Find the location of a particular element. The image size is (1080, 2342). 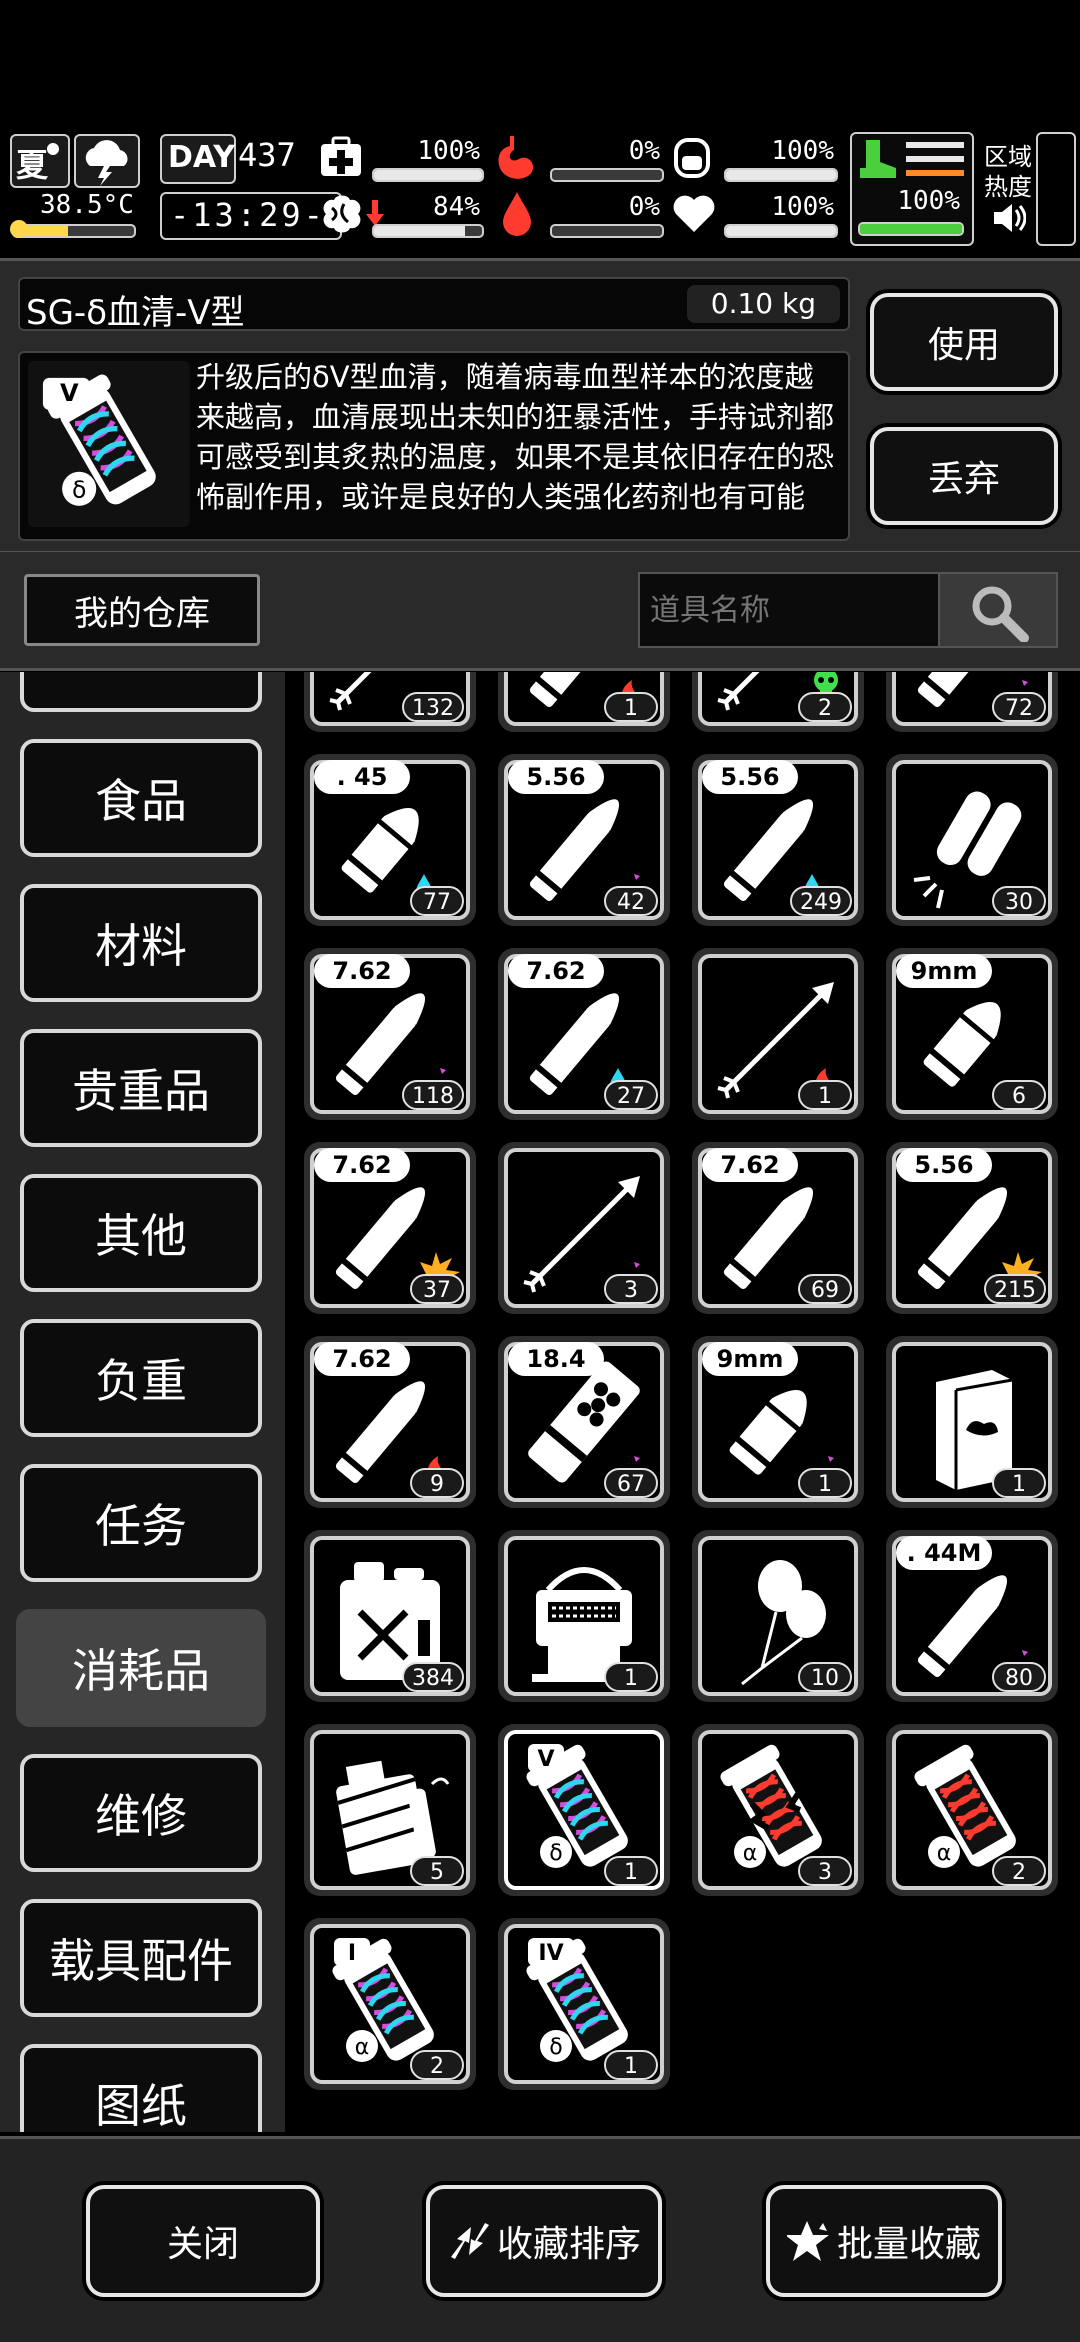

item-count: 118 is located at coordinates (433, 1095).